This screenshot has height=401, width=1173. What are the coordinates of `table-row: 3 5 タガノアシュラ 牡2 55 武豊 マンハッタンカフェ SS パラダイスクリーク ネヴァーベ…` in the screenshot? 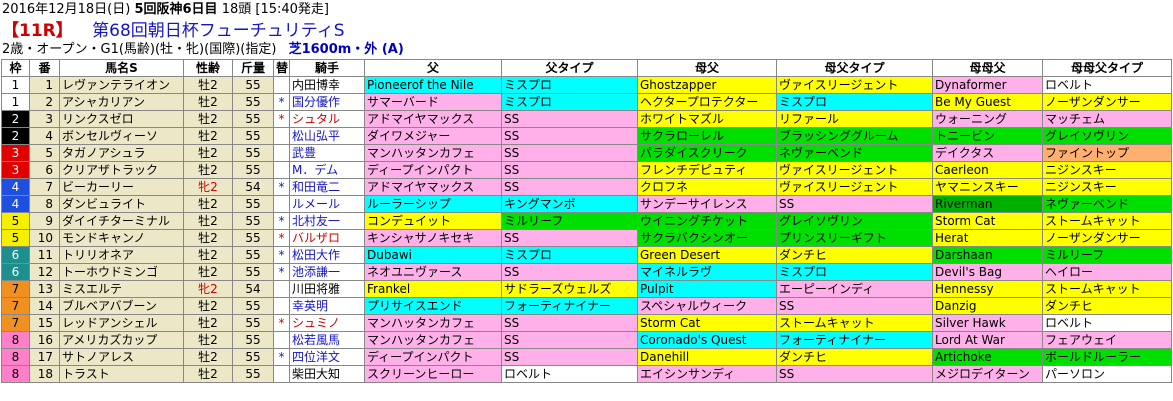 It's located at (586, 153).